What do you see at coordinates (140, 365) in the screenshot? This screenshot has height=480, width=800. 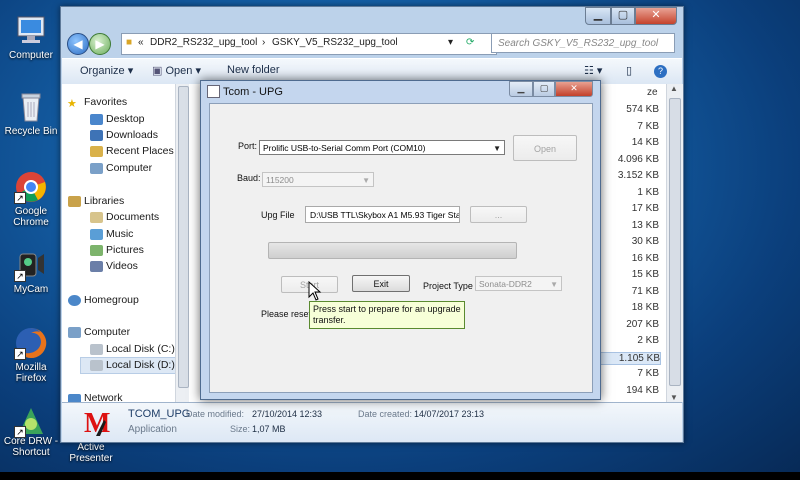 I see `nav-item-local-disk-d: Local Disk (D:)` at bounding box center [140, 365].